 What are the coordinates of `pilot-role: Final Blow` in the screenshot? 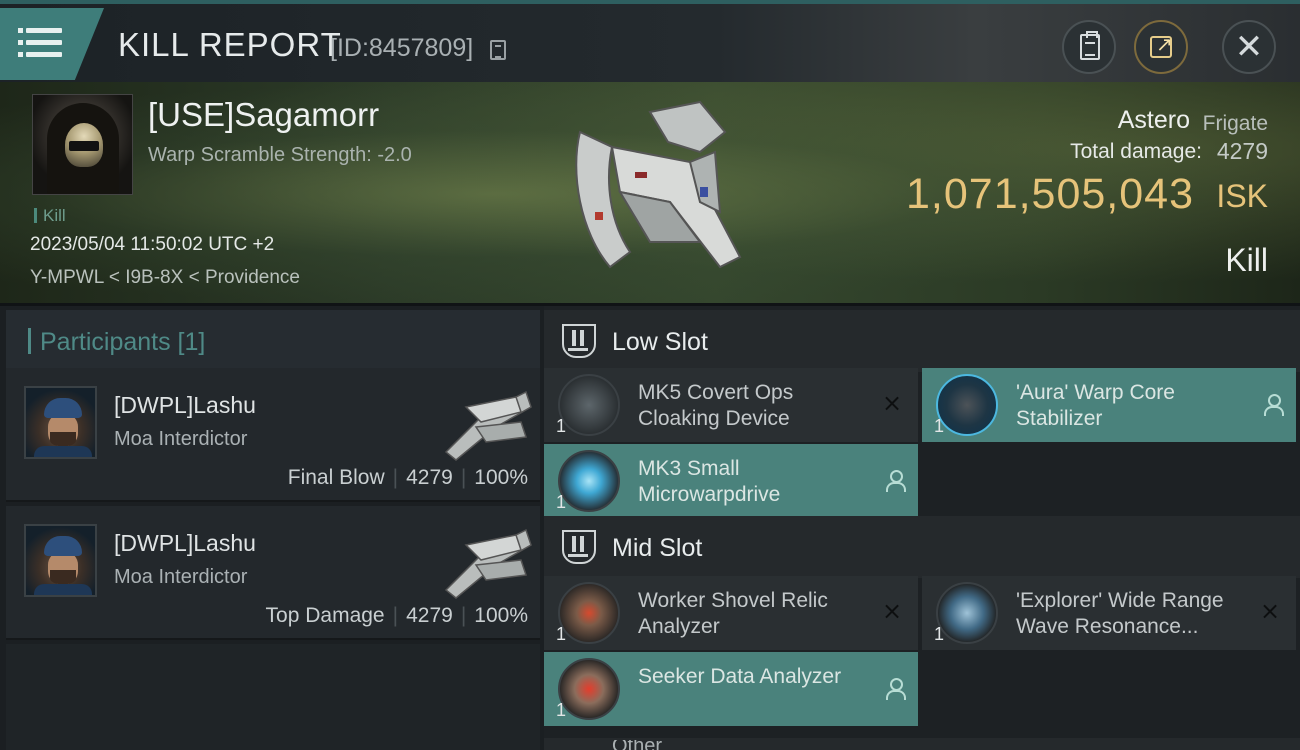 It's located at (336, 477).